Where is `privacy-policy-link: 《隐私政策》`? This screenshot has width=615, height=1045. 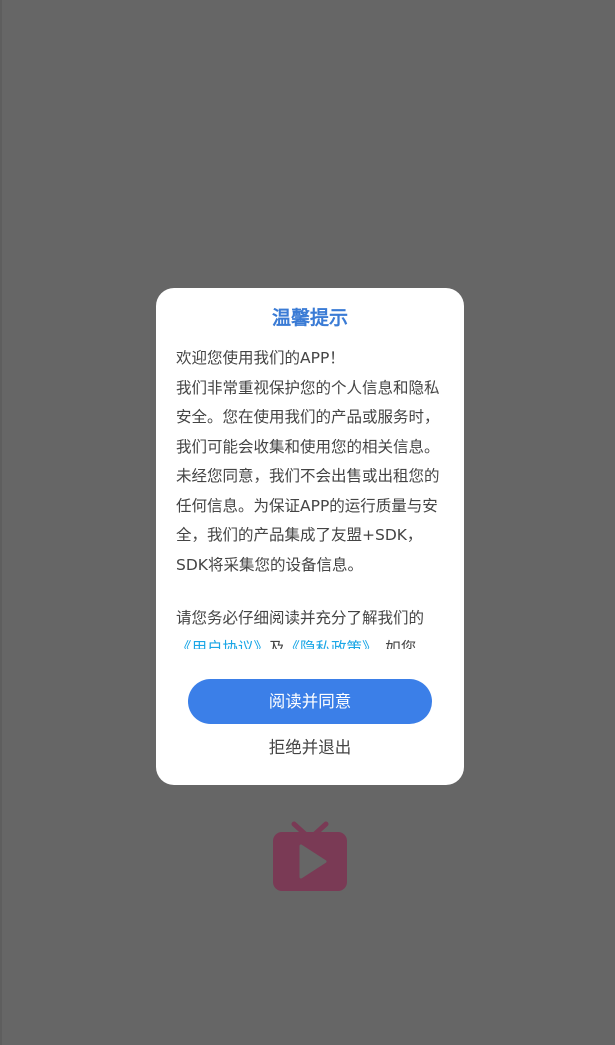
privacy-policy-link: 《隐私政策》 is located at coordinates (327, 644).